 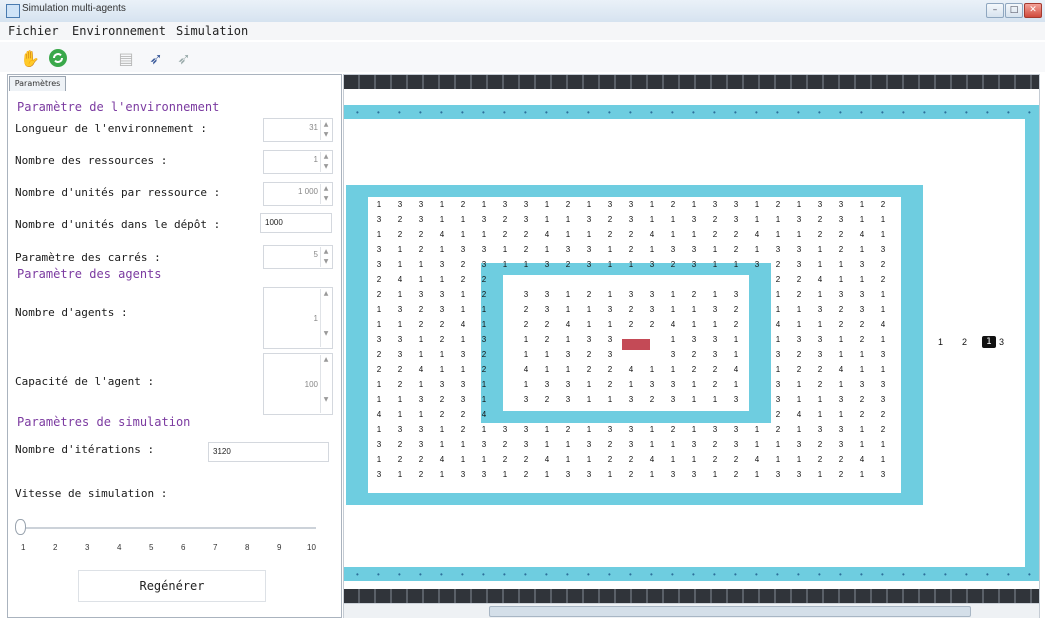 I want to click on close-button: ✕, so click(x=1033, y=10).